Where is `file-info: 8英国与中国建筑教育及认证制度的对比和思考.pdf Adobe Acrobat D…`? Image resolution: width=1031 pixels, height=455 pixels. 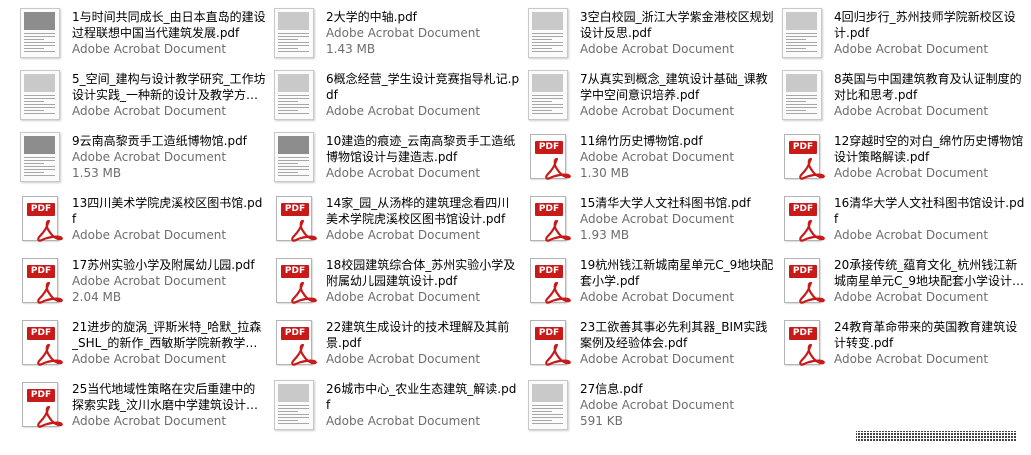
file-info: 8英国与中国建筑教育及认证制度的对比和思考.pdf Adobe Acrobat D… is located at coordinates (930, 93).